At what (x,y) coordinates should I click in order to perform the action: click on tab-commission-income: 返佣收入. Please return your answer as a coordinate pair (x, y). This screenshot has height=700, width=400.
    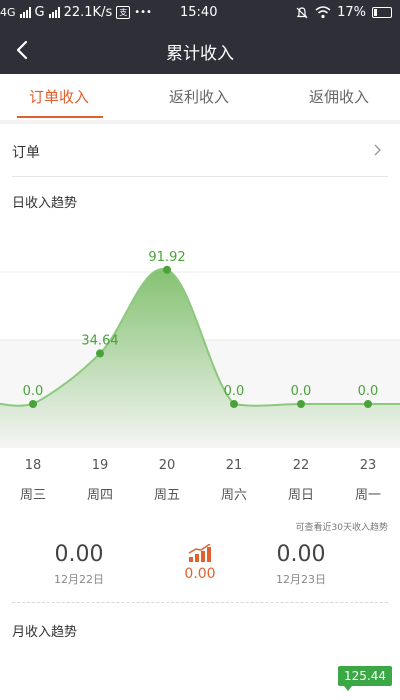
    Looking at the image, I should click on (339, 96).